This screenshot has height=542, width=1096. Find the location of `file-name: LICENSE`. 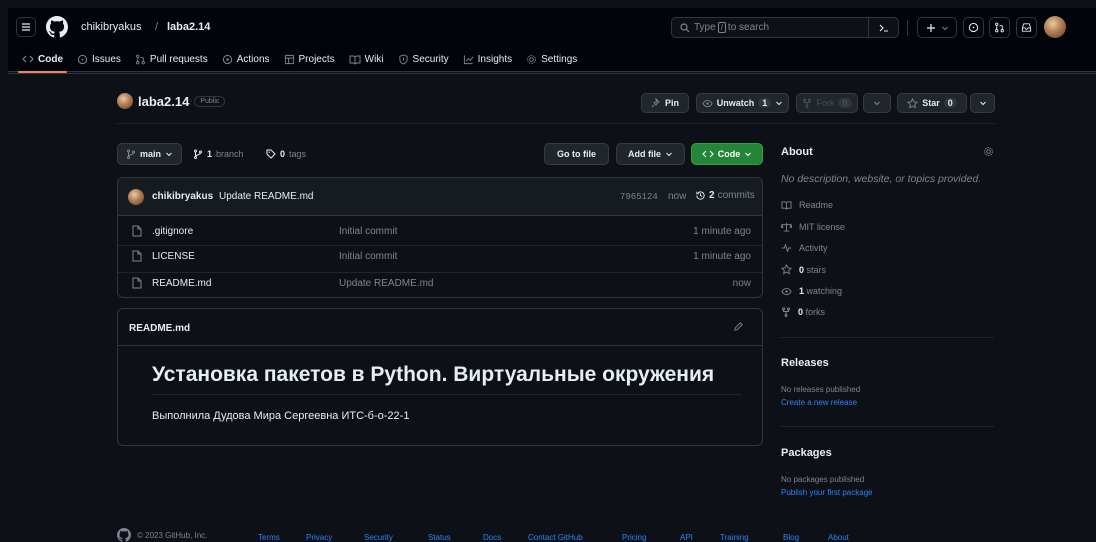

file-name: LICENSE is located at coordinates (173, 256).